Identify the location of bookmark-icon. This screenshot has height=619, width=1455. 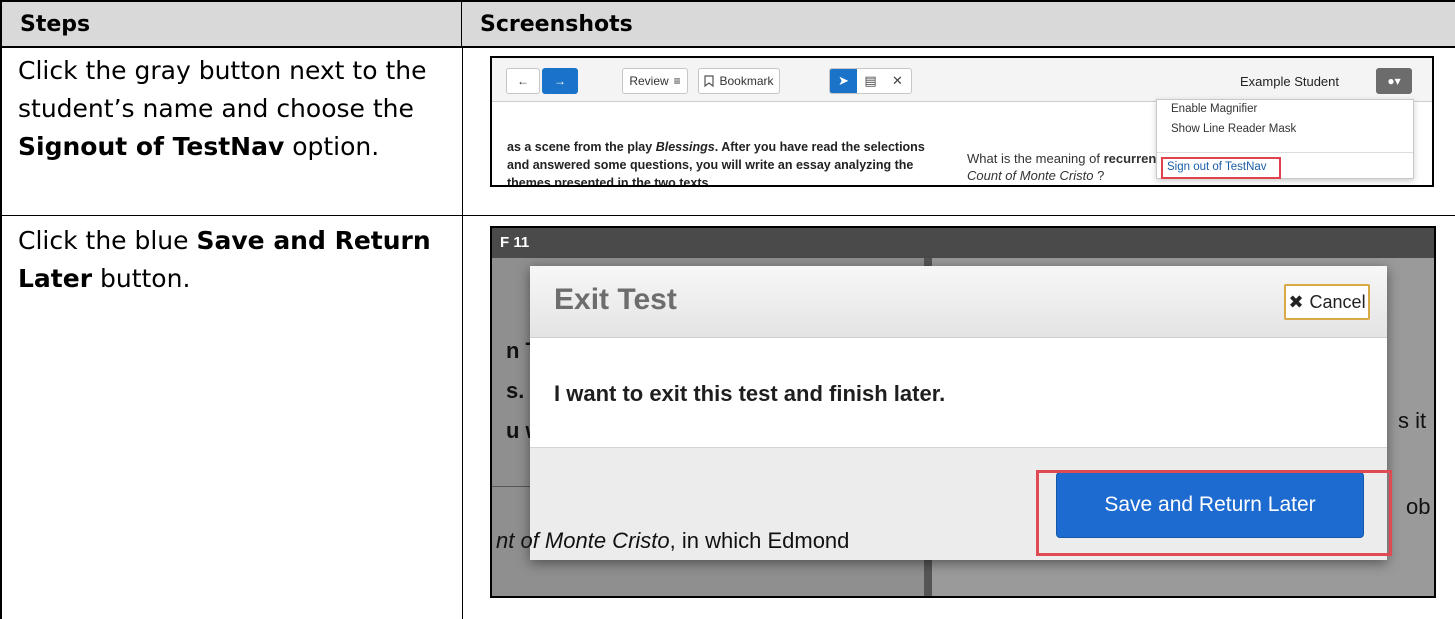
(709, 81).